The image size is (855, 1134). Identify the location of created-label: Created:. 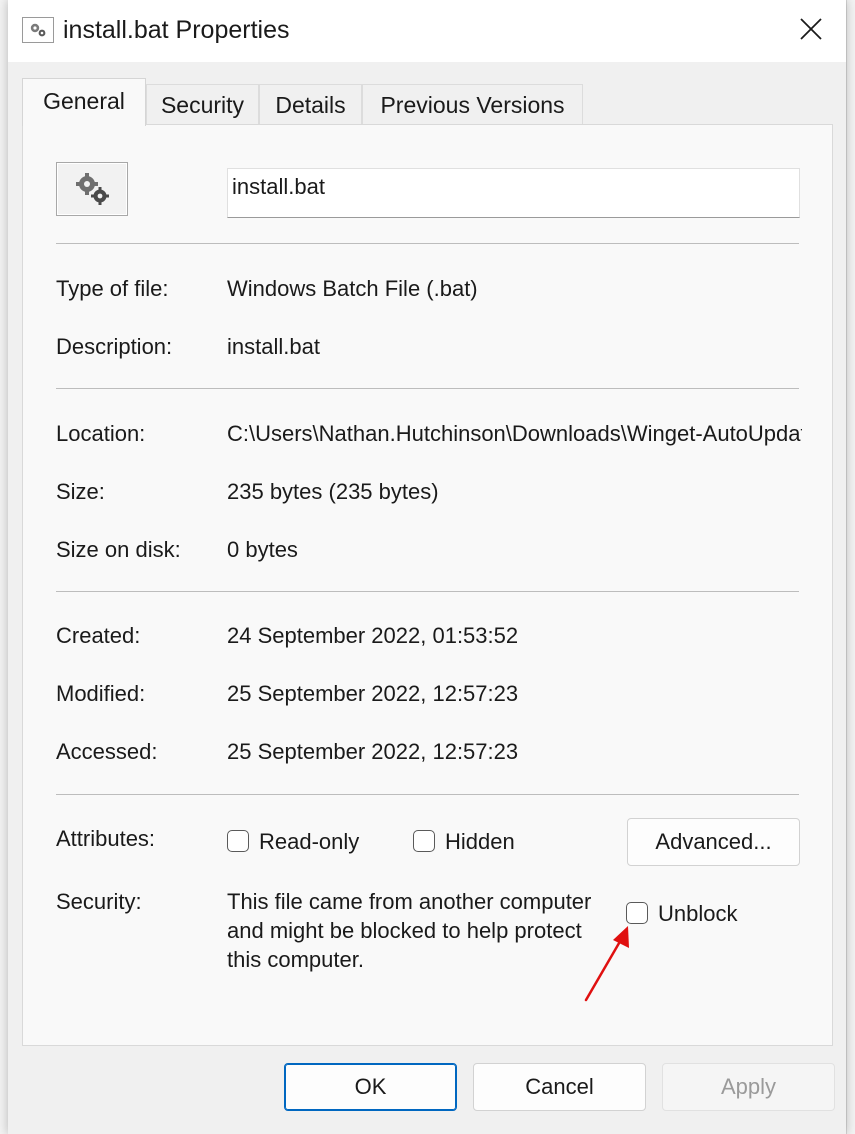
(98, 635).